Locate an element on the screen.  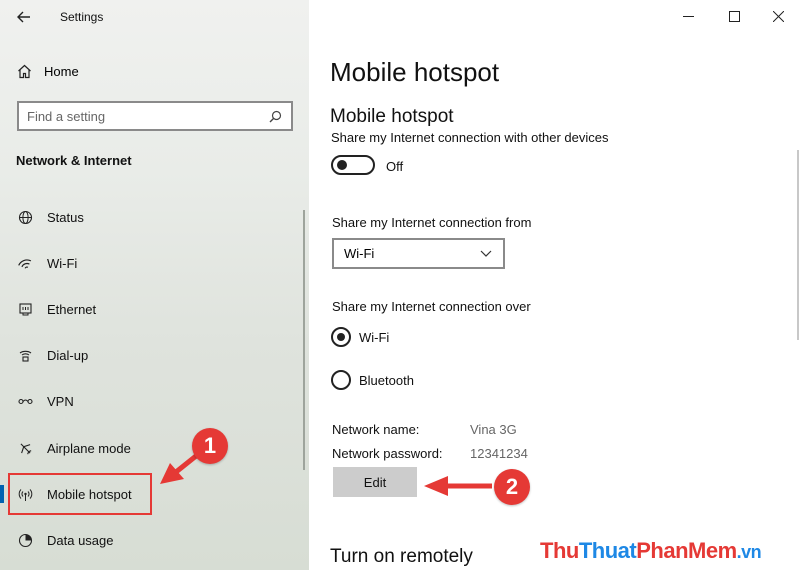
search-icon is located at coordinates (275, 116).